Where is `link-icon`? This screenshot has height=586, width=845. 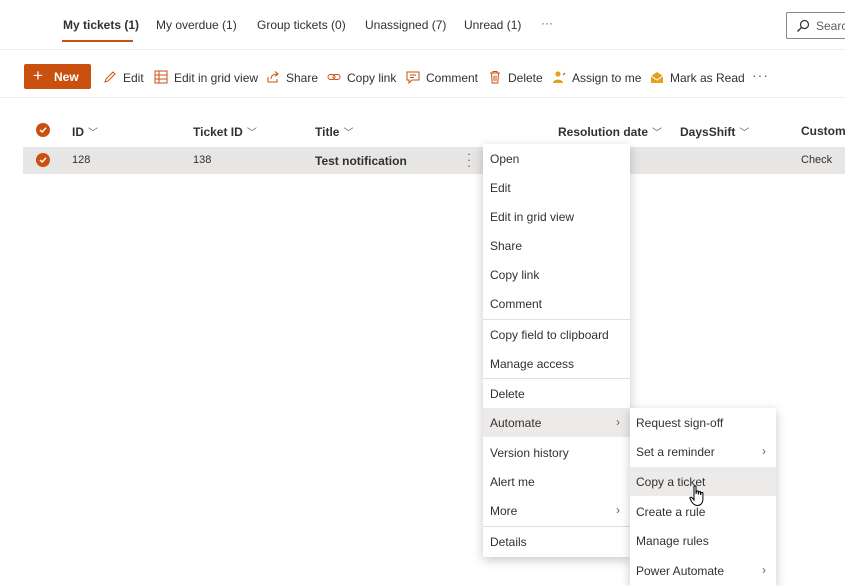
link-icon is located at coordinates (334, 77).